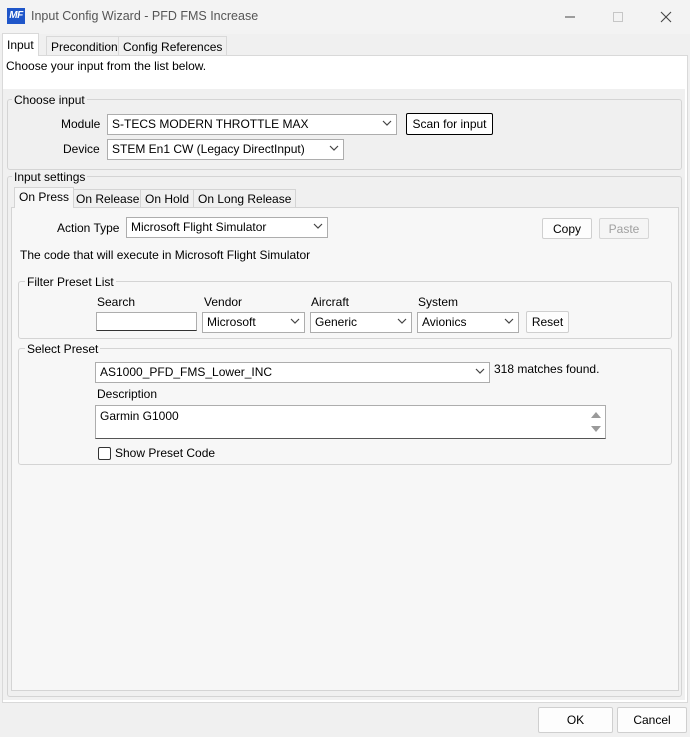  What do you see at coordinates (127, 394) in the screenshot?
I see `description-label: Description` at bounding box center [127, 394].